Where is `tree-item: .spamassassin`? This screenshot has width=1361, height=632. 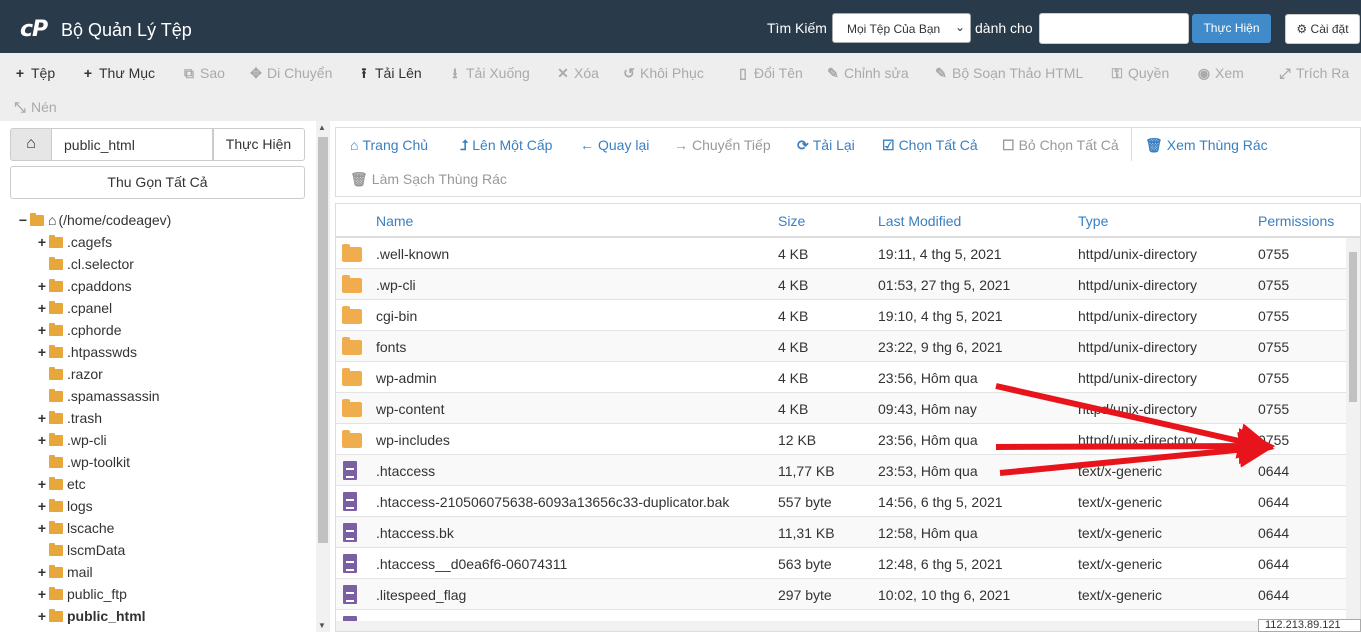 tree-item: .spamassassin is located at coordinates (98, 396).